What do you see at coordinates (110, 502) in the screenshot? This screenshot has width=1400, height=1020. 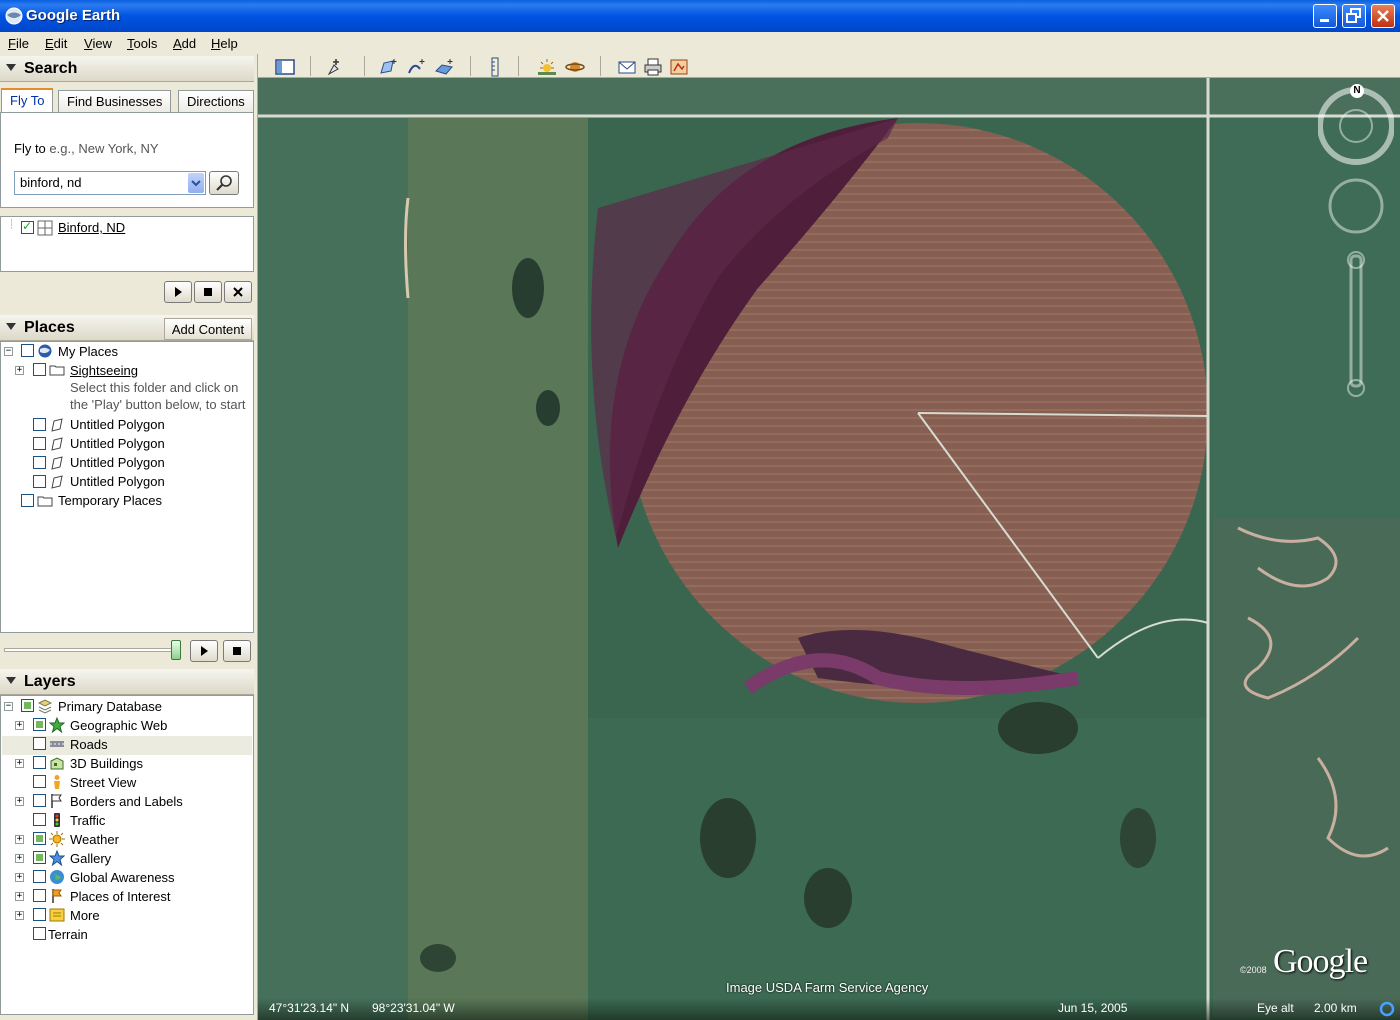 I see `temporary-places-label: Temporary Places` at bounding box center [110, 502].